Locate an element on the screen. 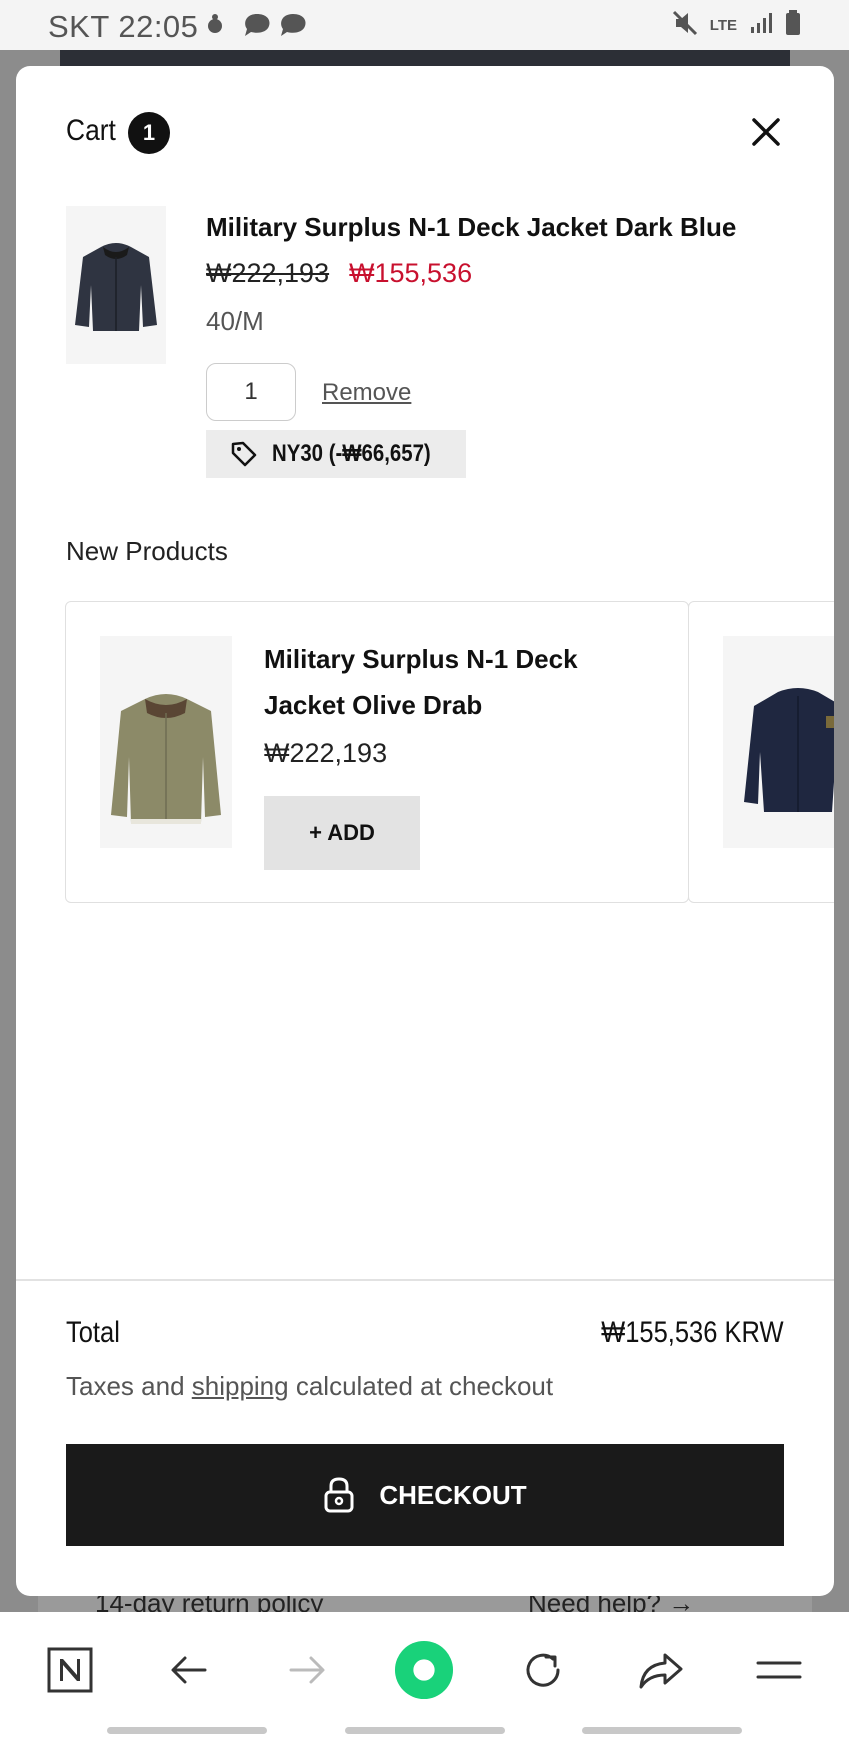  discount-badge: NY30 (-₩66,657) is located at coordinates (336, 454).